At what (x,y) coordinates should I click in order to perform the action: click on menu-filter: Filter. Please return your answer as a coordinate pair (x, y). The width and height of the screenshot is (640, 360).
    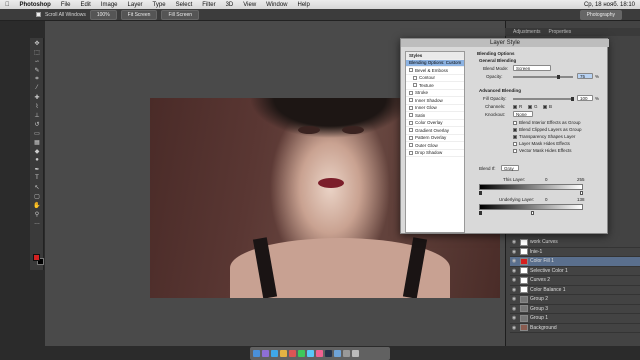
    Looking at the image, I should click on (208, 5).